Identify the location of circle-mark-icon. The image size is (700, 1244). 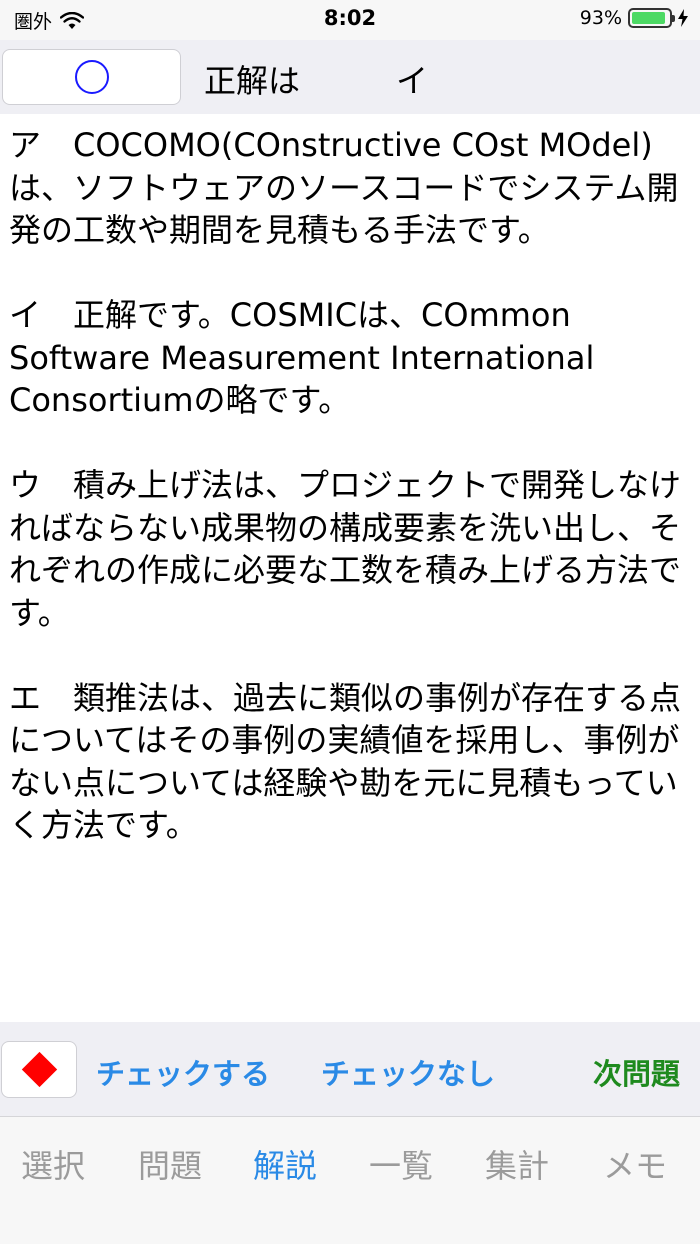
(91, 77).